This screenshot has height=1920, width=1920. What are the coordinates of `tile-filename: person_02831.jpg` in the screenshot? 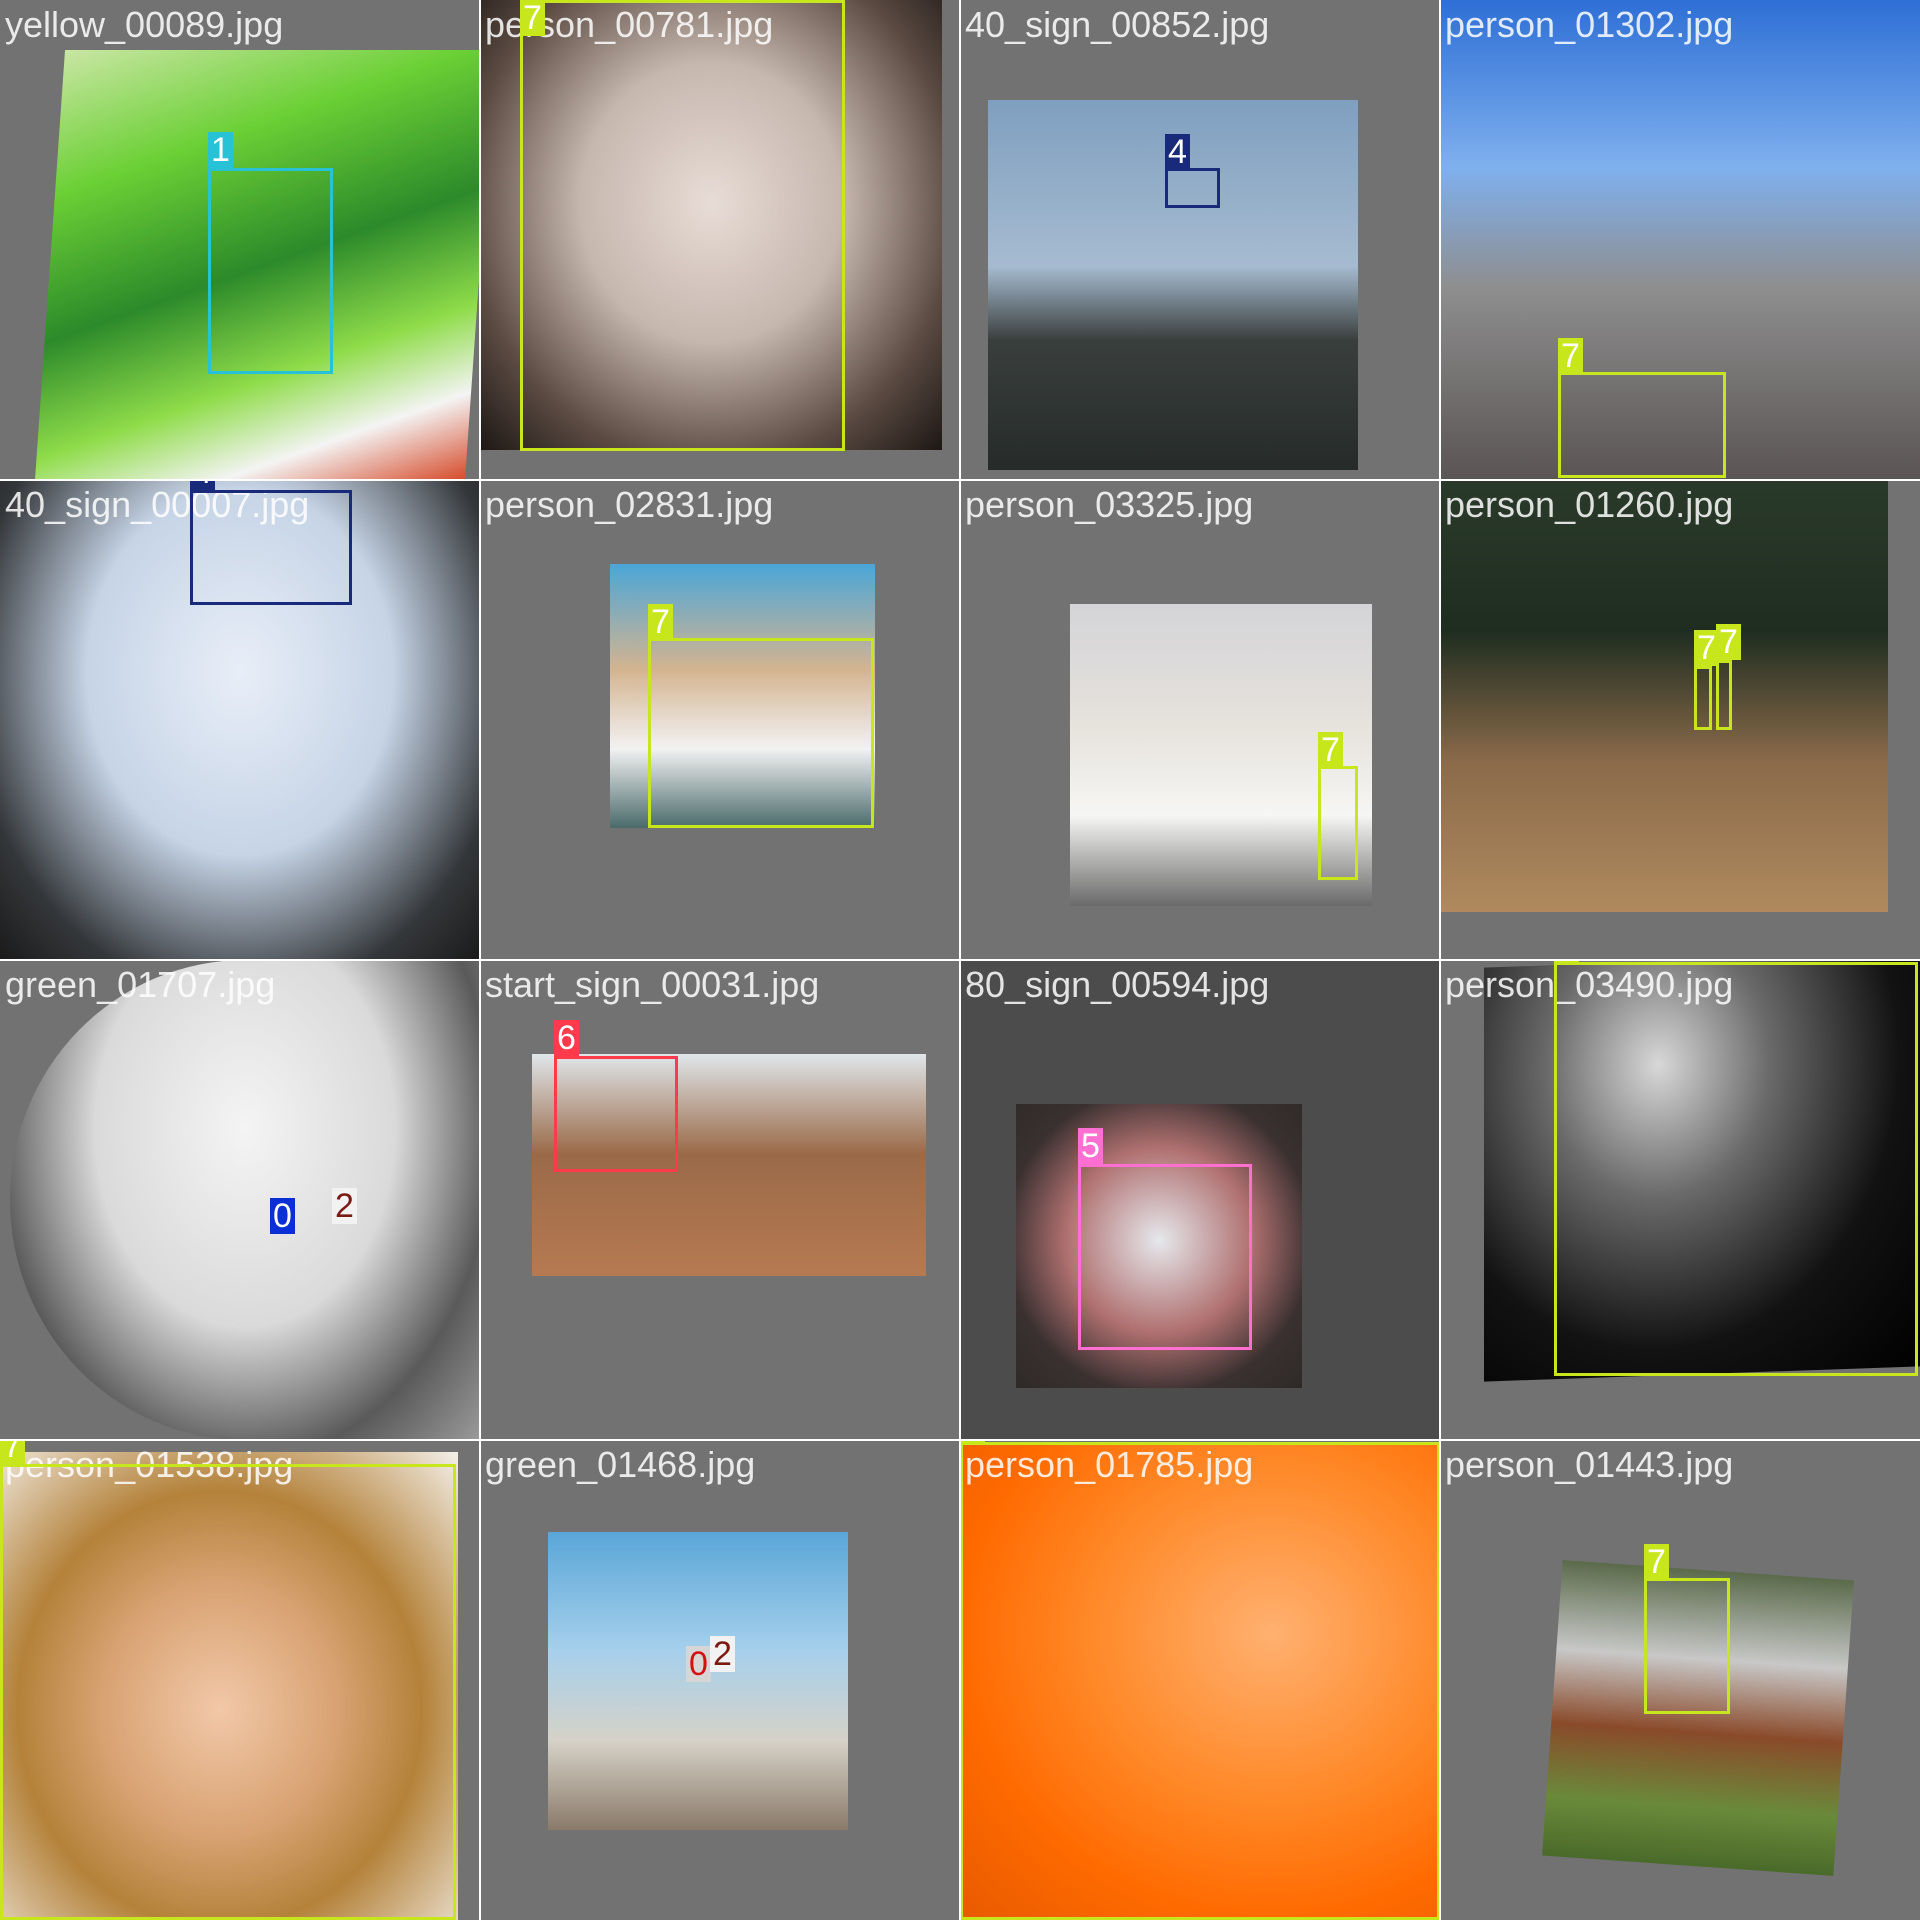 It's located at (629, 504).